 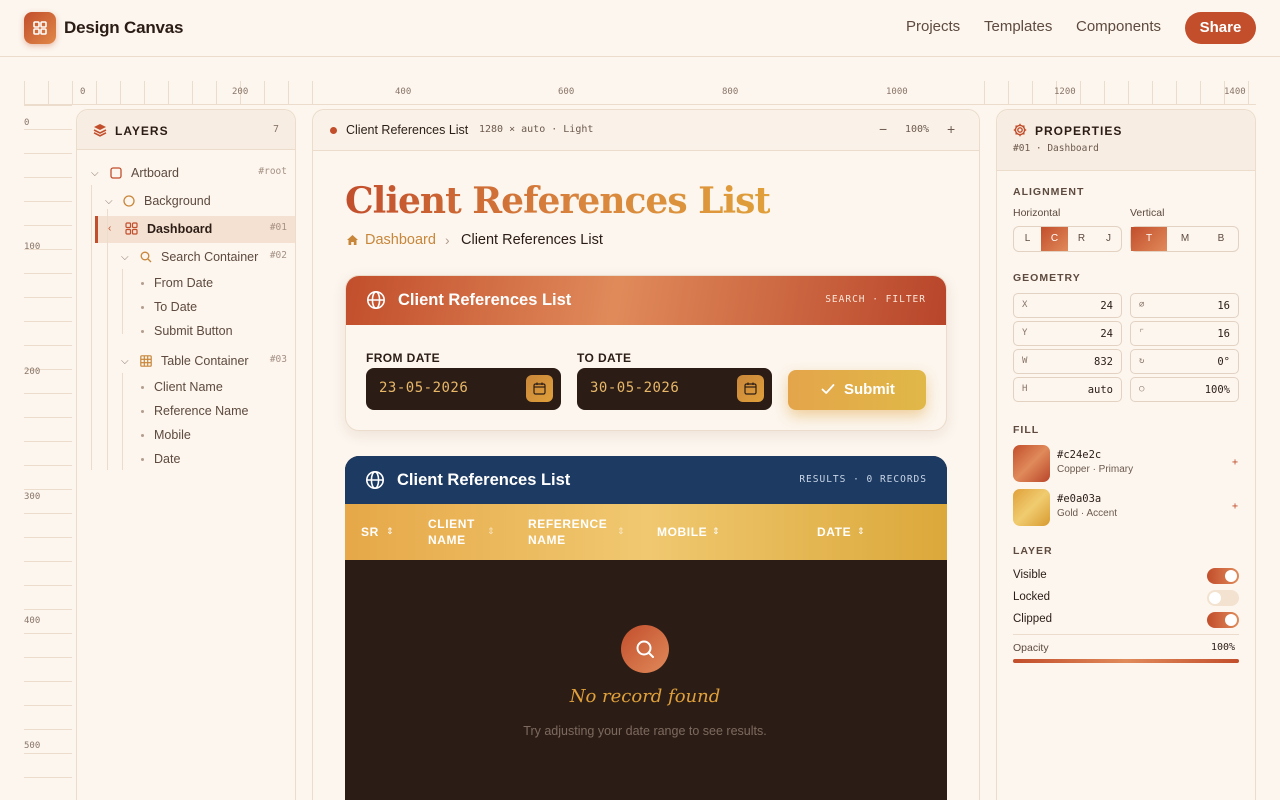 I want to click on opacity-slider, so click(x=1126, y=661).